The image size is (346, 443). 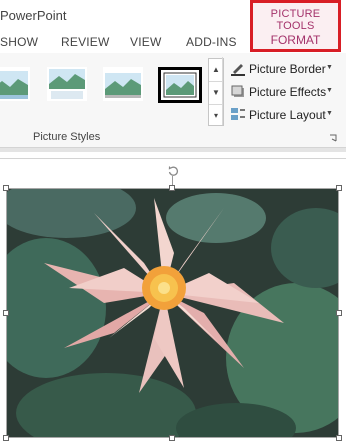 I want to click on tab-review: REVIEW, so click(x=85, y=42).